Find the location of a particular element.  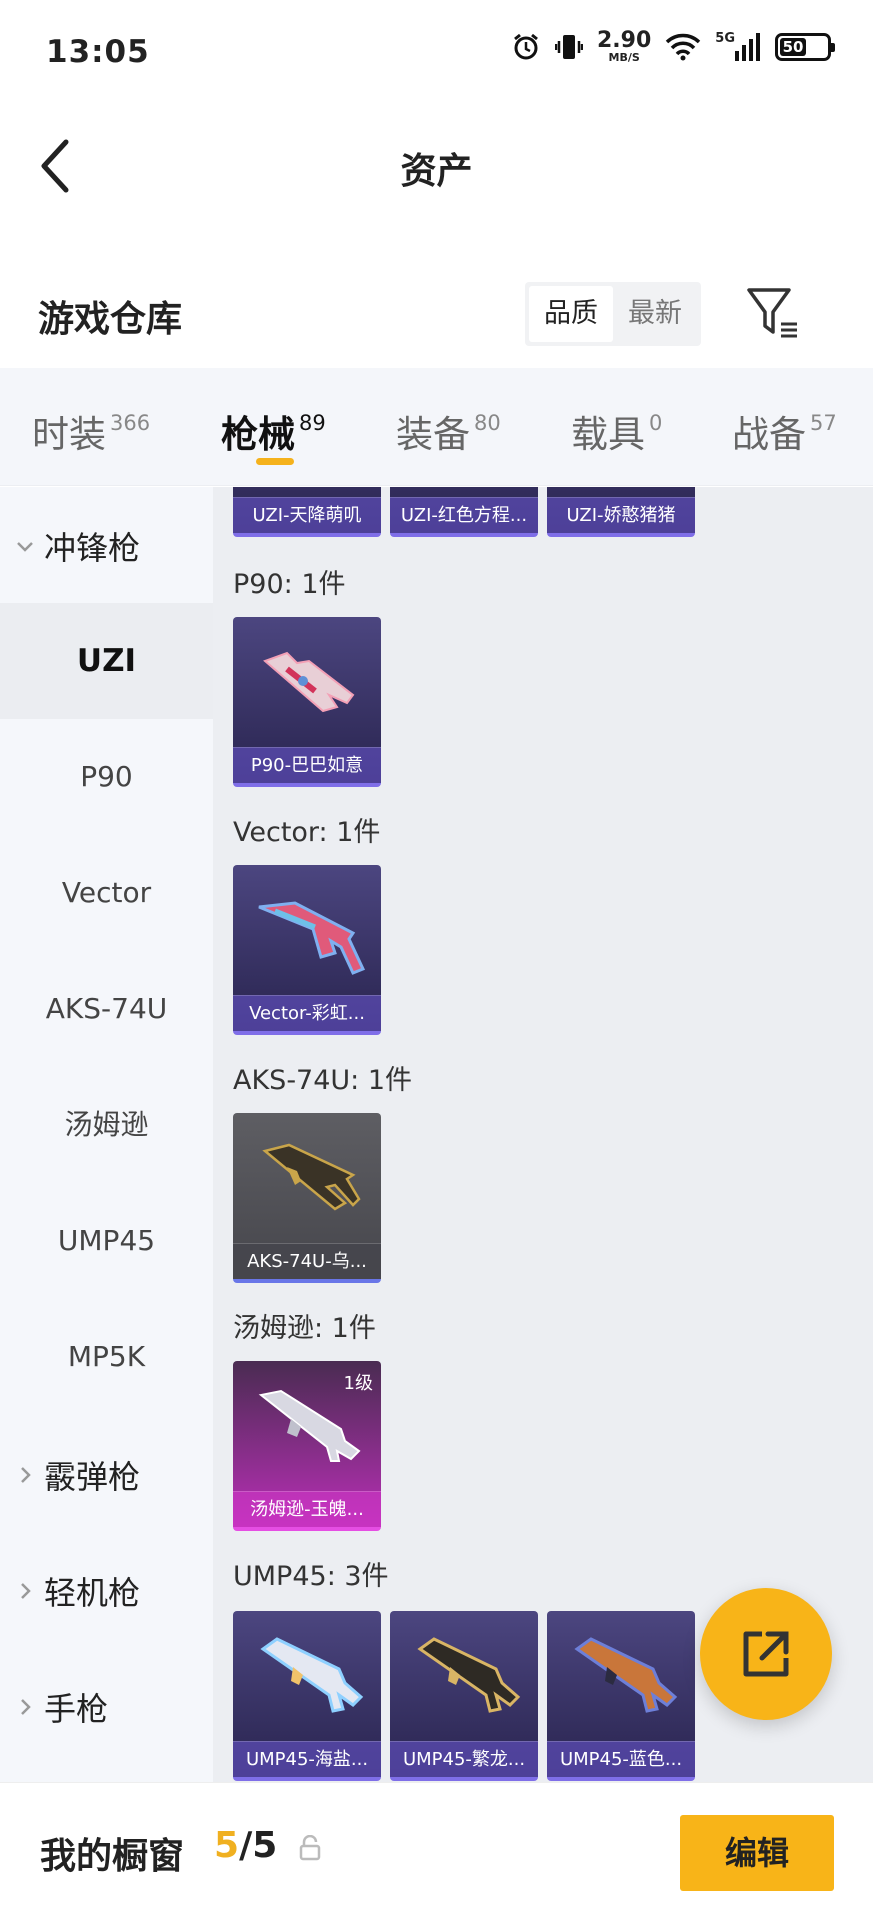

vector-skin-icon is located at coordinates (312, 938).